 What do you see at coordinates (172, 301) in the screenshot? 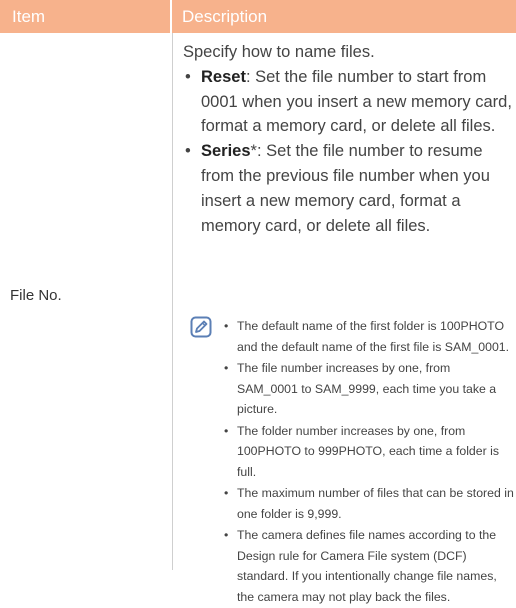
I see `column-divider` at bounding box center [172, 301].